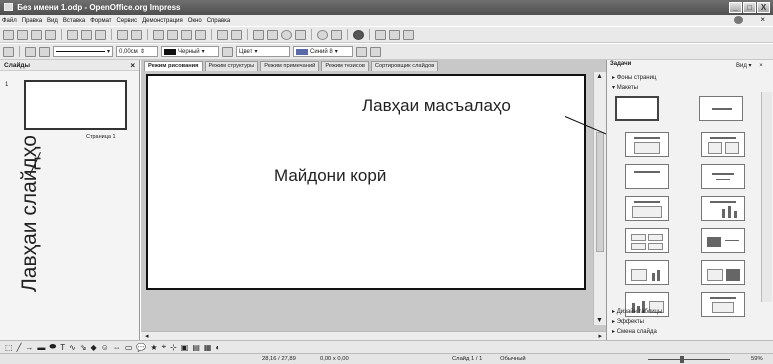  What do you see at coordinates (9, 21) in the screenshot?
I see `menu-file: Файл` at bounding box center [9, 21].